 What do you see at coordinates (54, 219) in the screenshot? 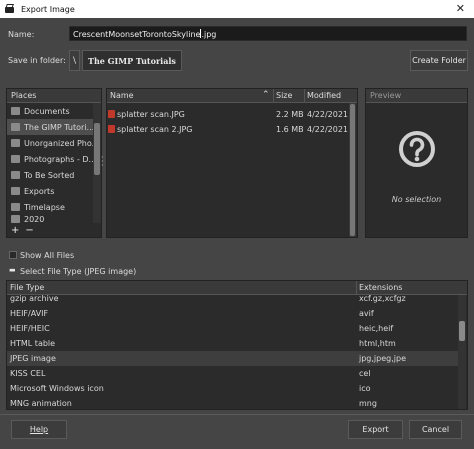
I see `place-item-2020: 2020` at bounding box center [54, 219].